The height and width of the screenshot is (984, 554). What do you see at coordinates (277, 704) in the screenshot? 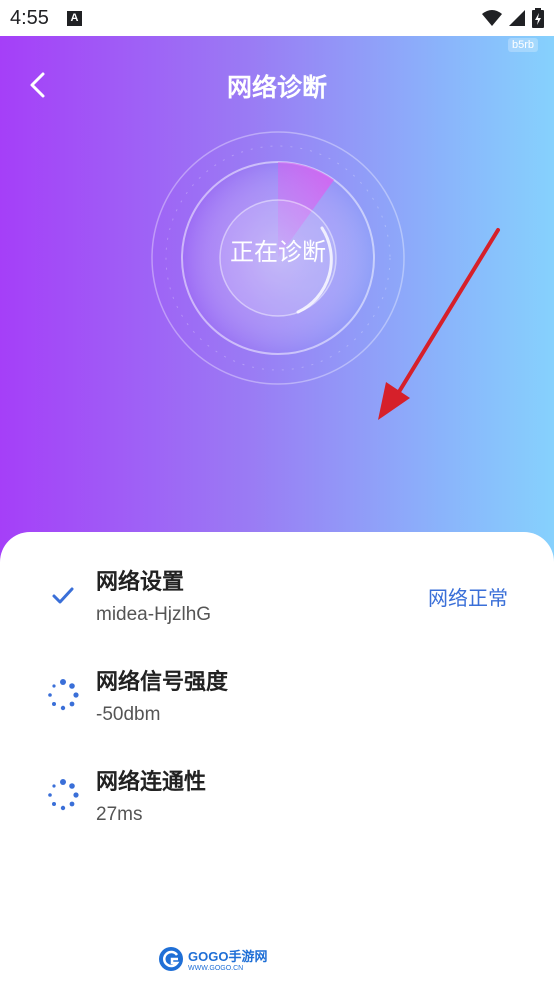
I see `list-item-signal-strength: 网络信号强度 -50dbm` at bounding box center [277, 704].